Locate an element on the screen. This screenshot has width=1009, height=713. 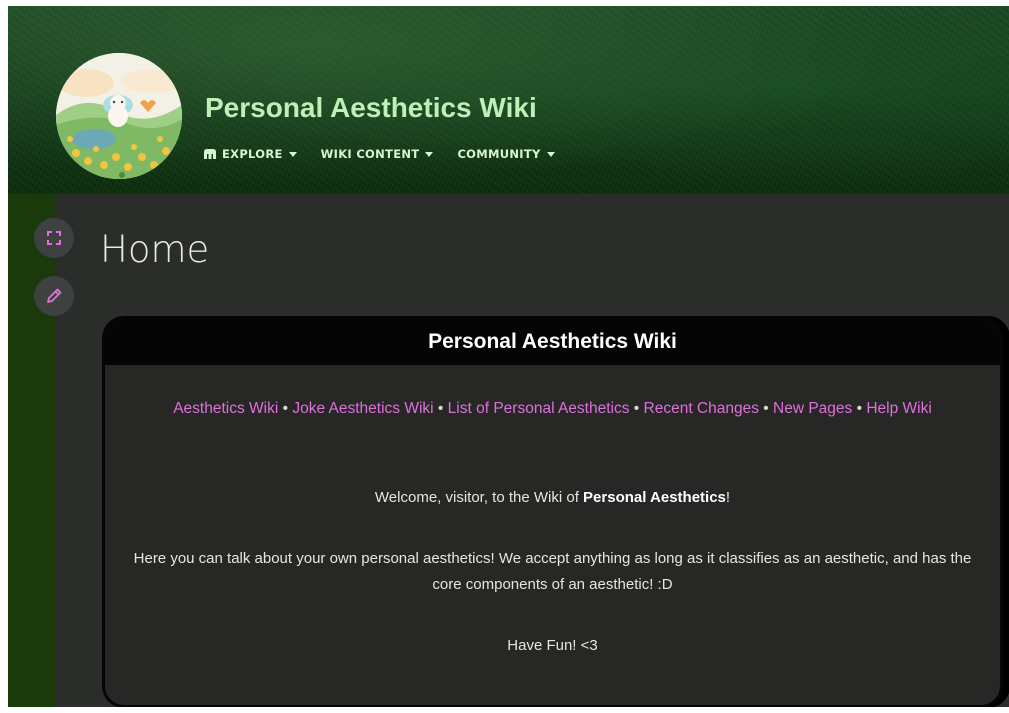
nav-wiki-content-label: WIKI CONTENT is located at coordinates (370, 154).